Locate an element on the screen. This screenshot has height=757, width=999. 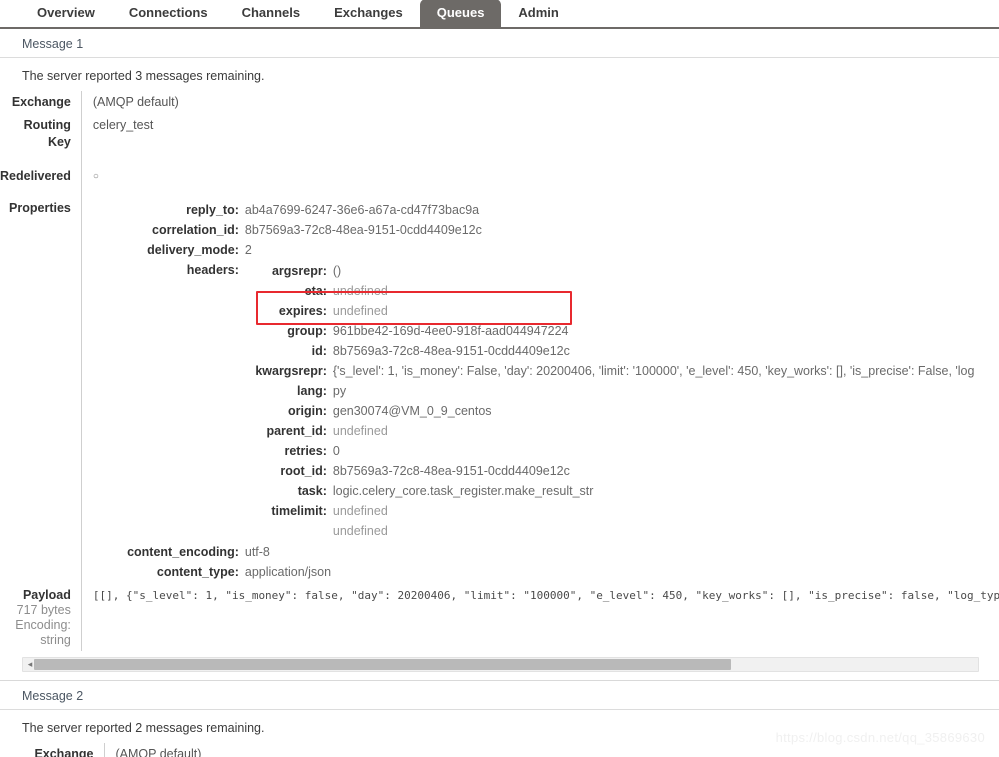
expires-value: undefined is located at coordinates (360, 311).